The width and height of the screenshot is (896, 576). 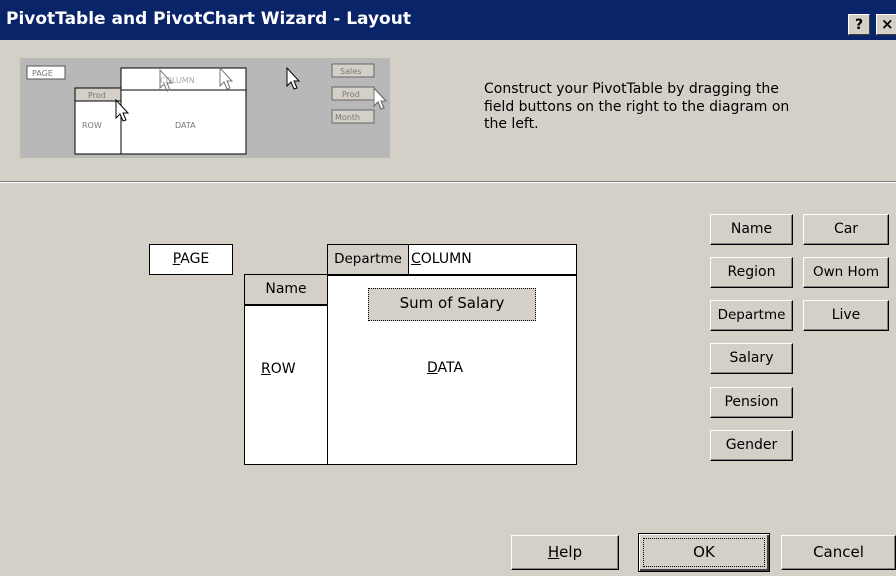 What do you see at coordinates (751, 229) in the screenshot?
I see `field-button-name: Name` at bounding box center [751, 229].